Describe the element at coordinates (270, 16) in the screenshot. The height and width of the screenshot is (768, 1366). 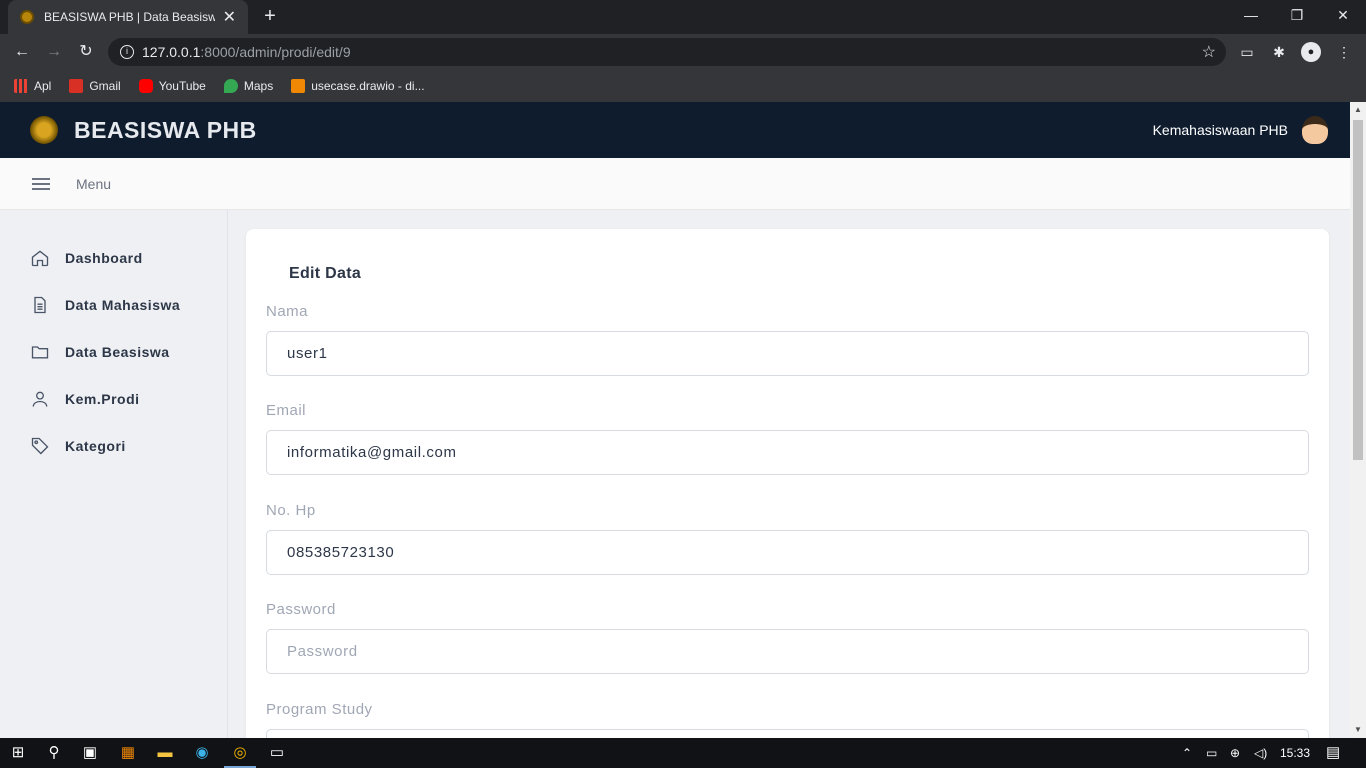
I see `new-tab-button: +` at that location.